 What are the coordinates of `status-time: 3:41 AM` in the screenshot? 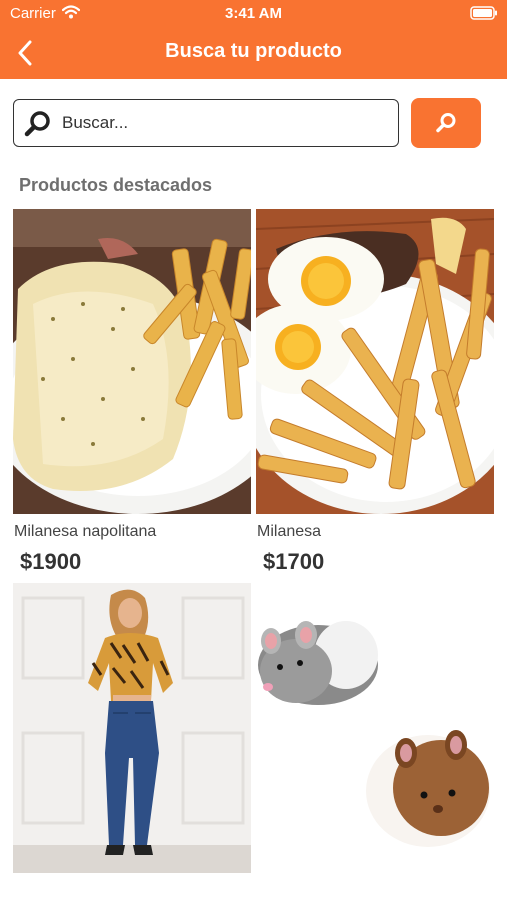 It's located at (253, 13).